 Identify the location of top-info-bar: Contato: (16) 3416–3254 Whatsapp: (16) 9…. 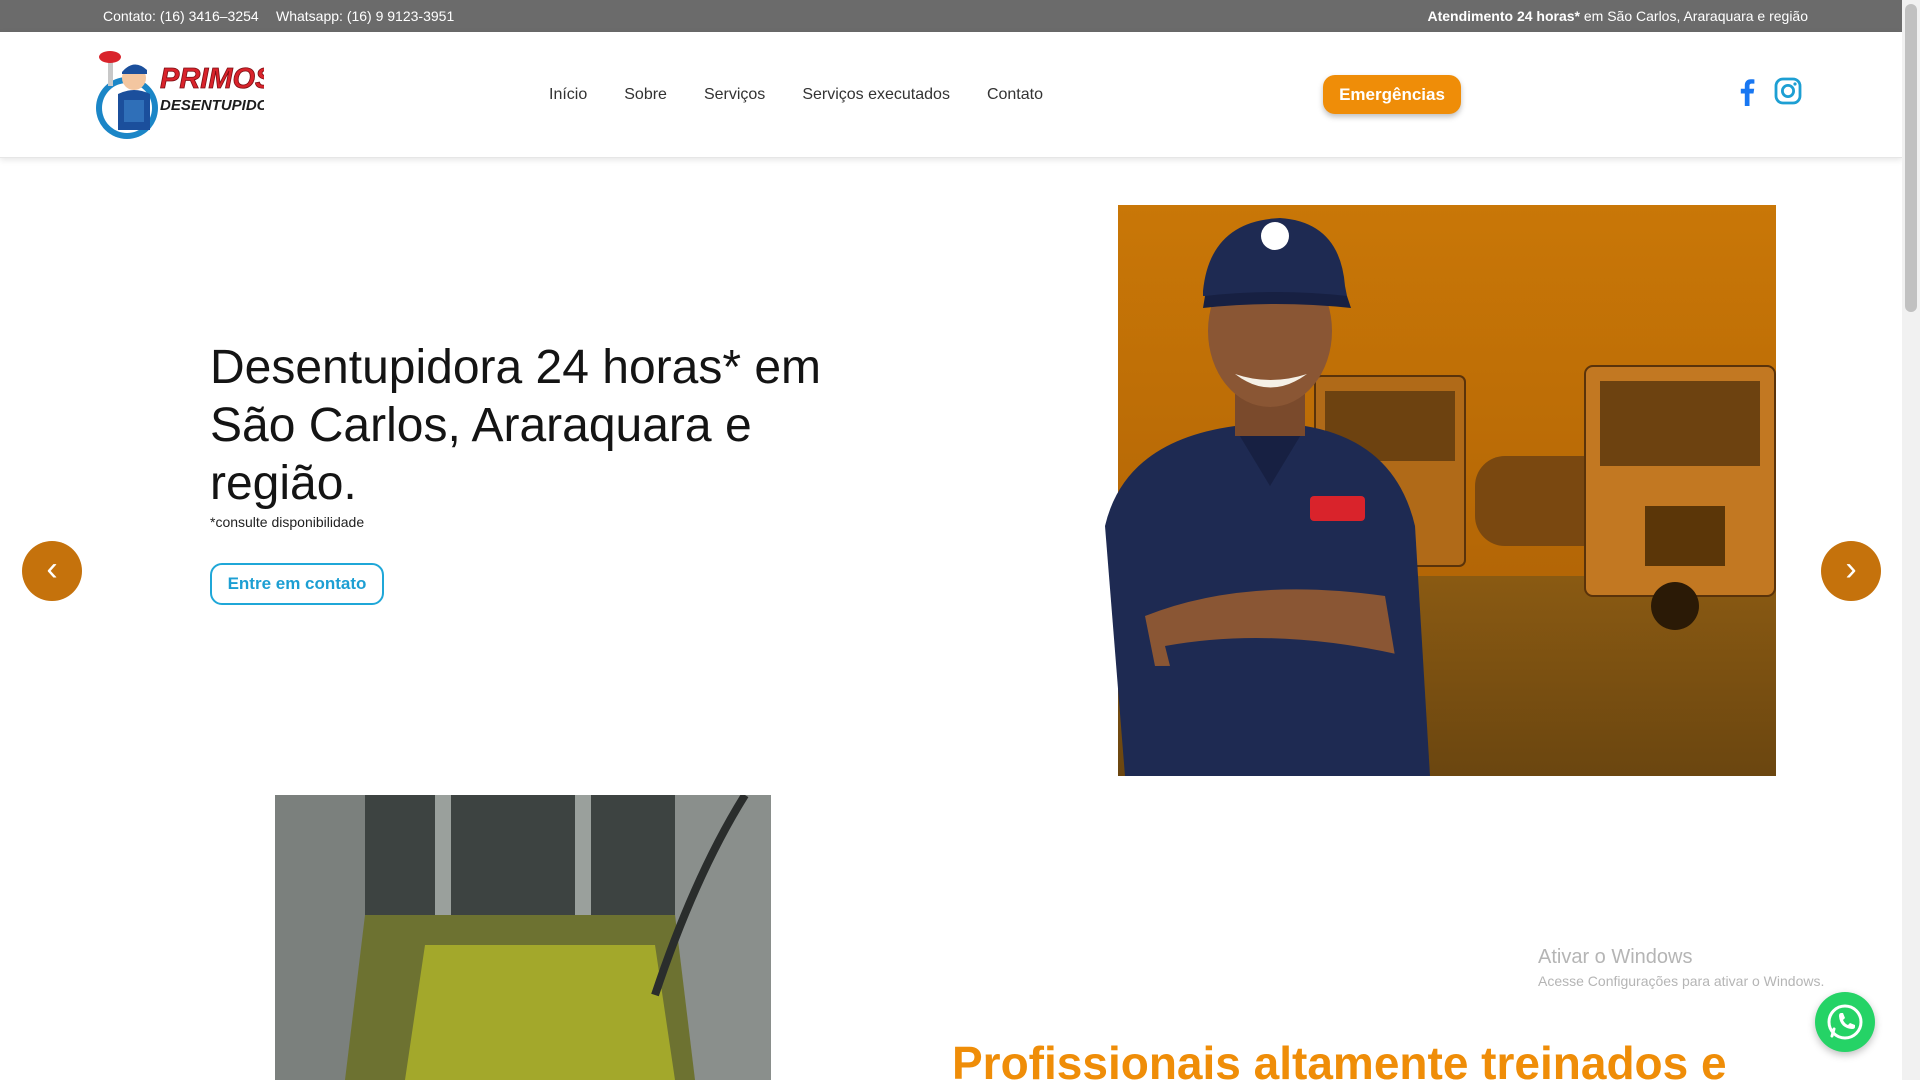
(951, 16).